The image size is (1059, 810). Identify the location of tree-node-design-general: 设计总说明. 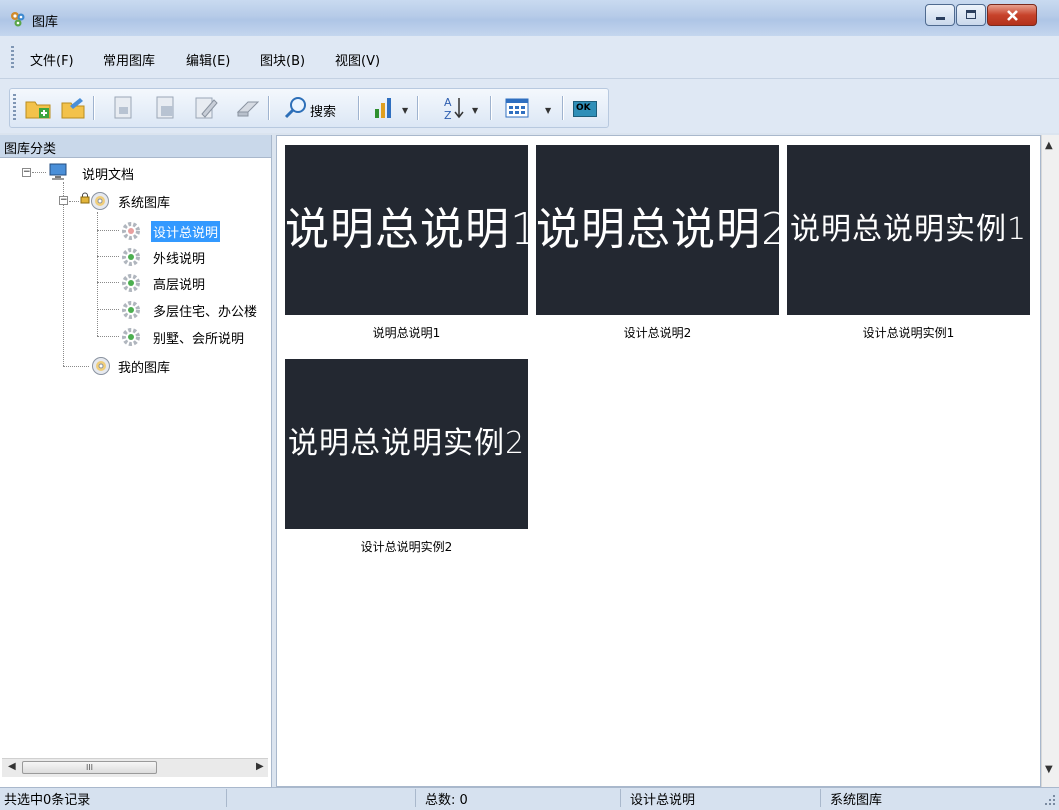
(186, 231).